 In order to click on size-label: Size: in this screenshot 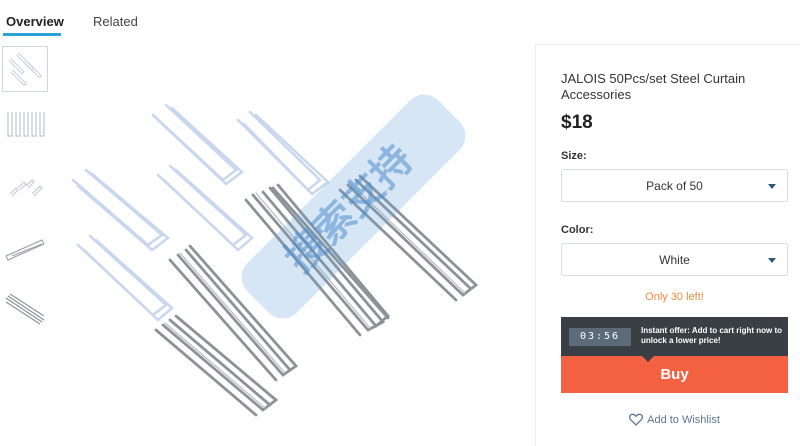, I will do `click(574, 156)`.